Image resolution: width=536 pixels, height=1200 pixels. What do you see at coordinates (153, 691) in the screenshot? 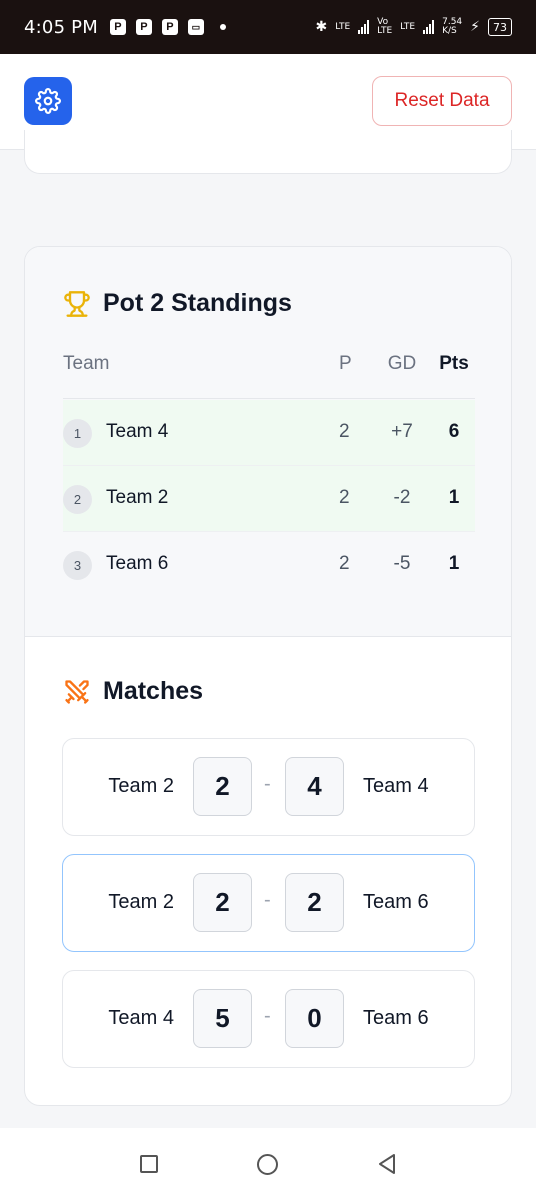
I see `matches-title-text: Matches` at bounding box center [153, 691].